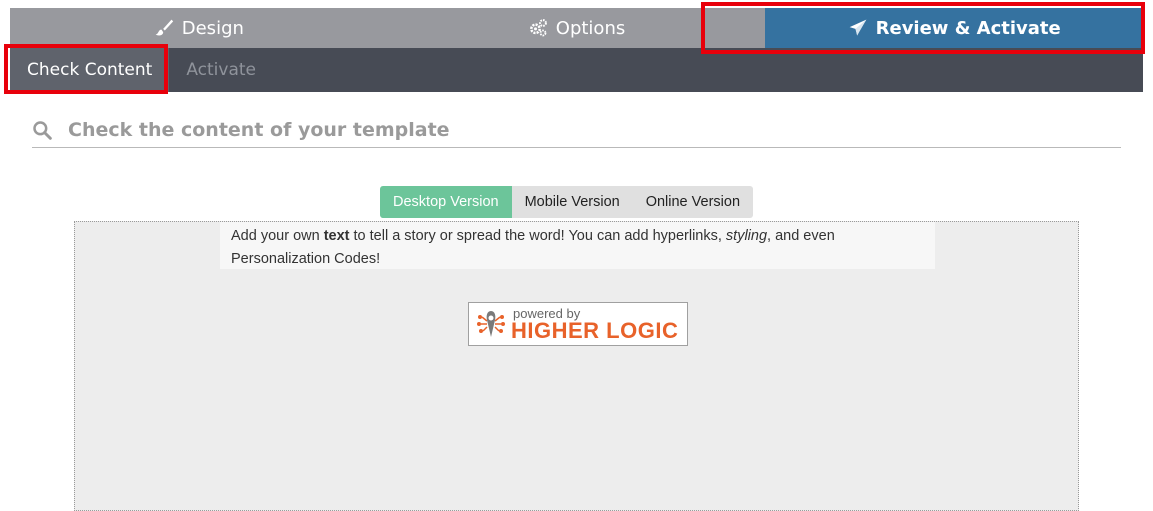 Image resolution: width=1153 pixels, height=511 pixels. I want to click on paper-plane-icon, so click(857, 27).